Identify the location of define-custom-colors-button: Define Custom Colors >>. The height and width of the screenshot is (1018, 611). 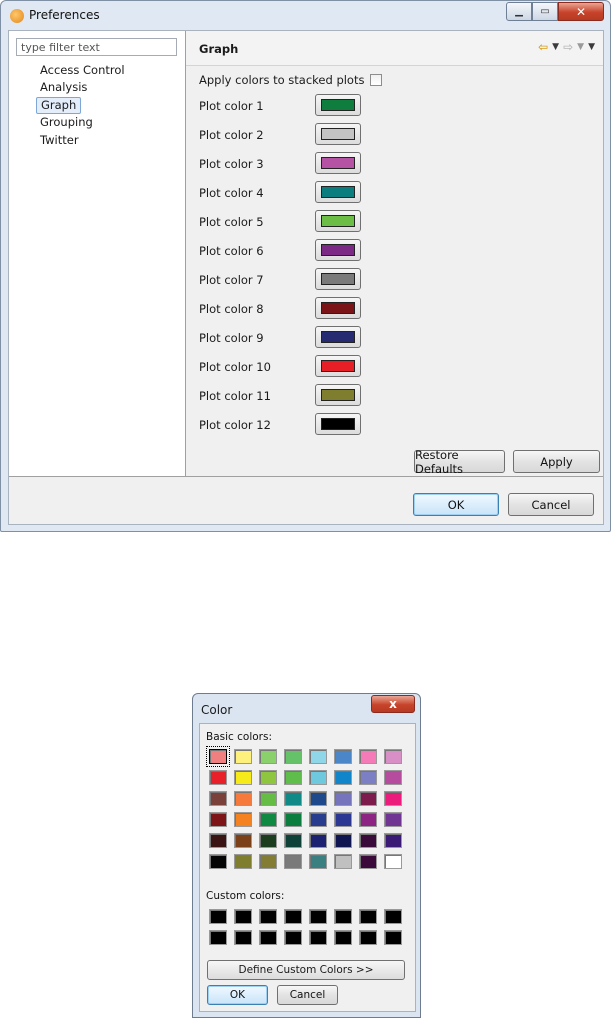
(306, 970).